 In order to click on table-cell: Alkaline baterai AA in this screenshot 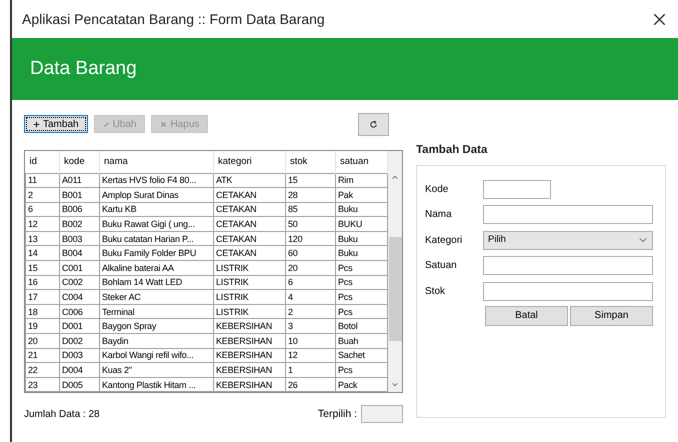, I will do `click(157, 268)`.